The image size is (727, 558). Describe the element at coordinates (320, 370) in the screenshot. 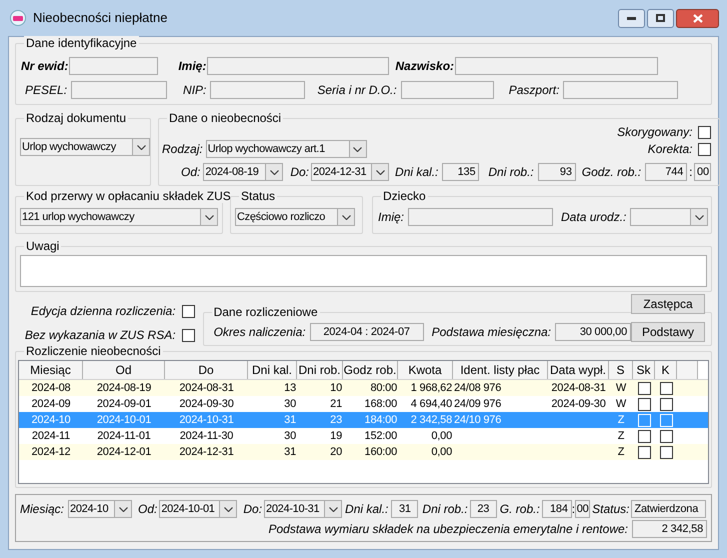

I see `column-header: Dni rob.` at that location.